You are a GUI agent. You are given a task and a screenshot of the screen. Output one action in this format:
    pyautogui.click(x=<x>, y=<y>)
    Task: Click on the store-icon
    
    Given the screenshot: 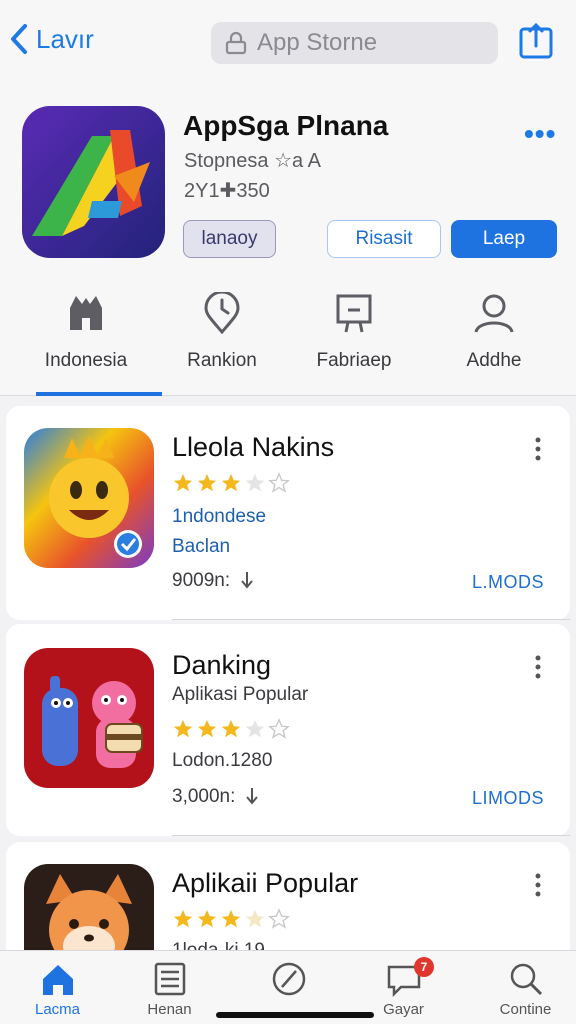 What is the action you would take?
    pyautogui.click(x=86, y=313)
    